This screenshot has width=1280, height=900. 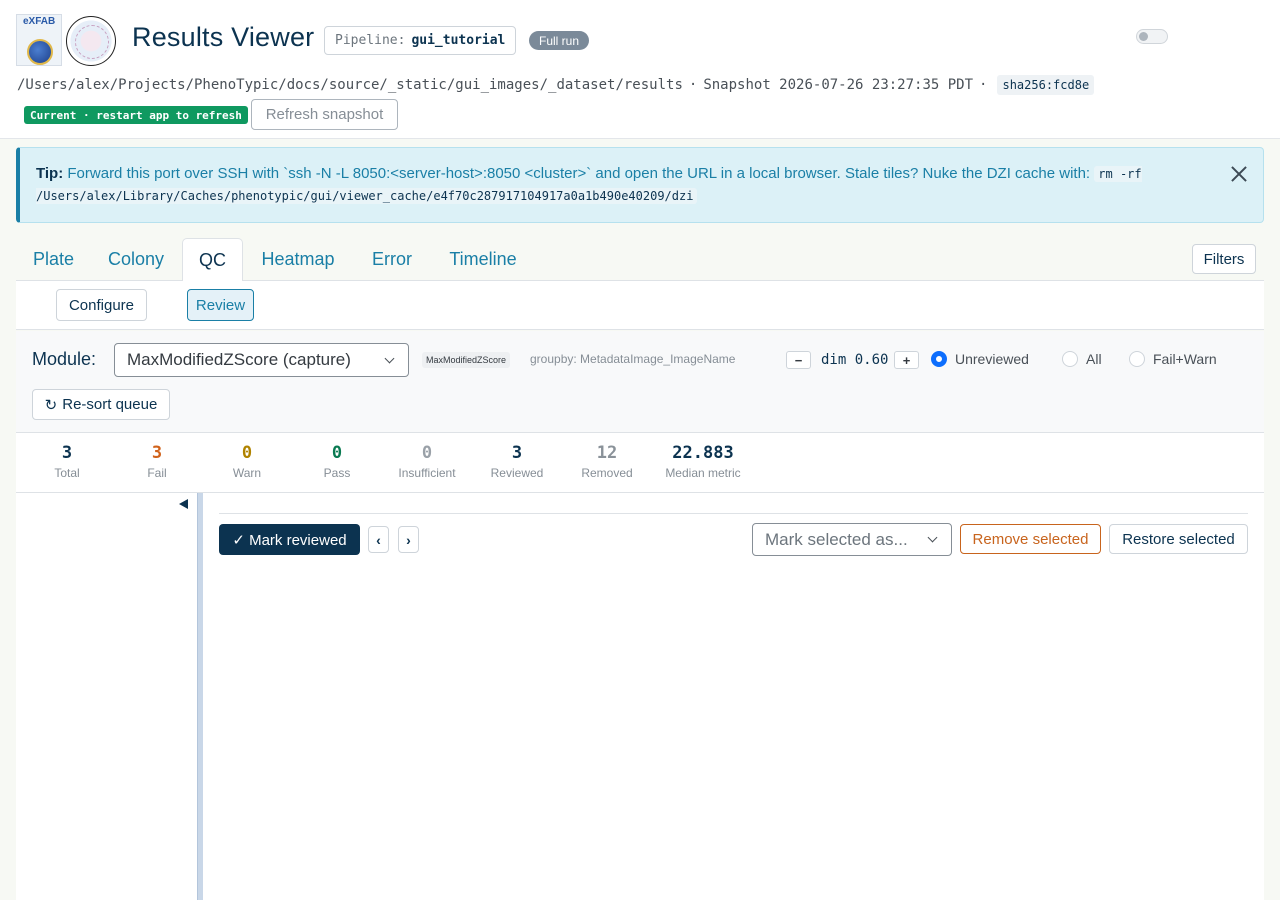 I want to click on stat-label: Reviewed, so click(x=517, y=473).